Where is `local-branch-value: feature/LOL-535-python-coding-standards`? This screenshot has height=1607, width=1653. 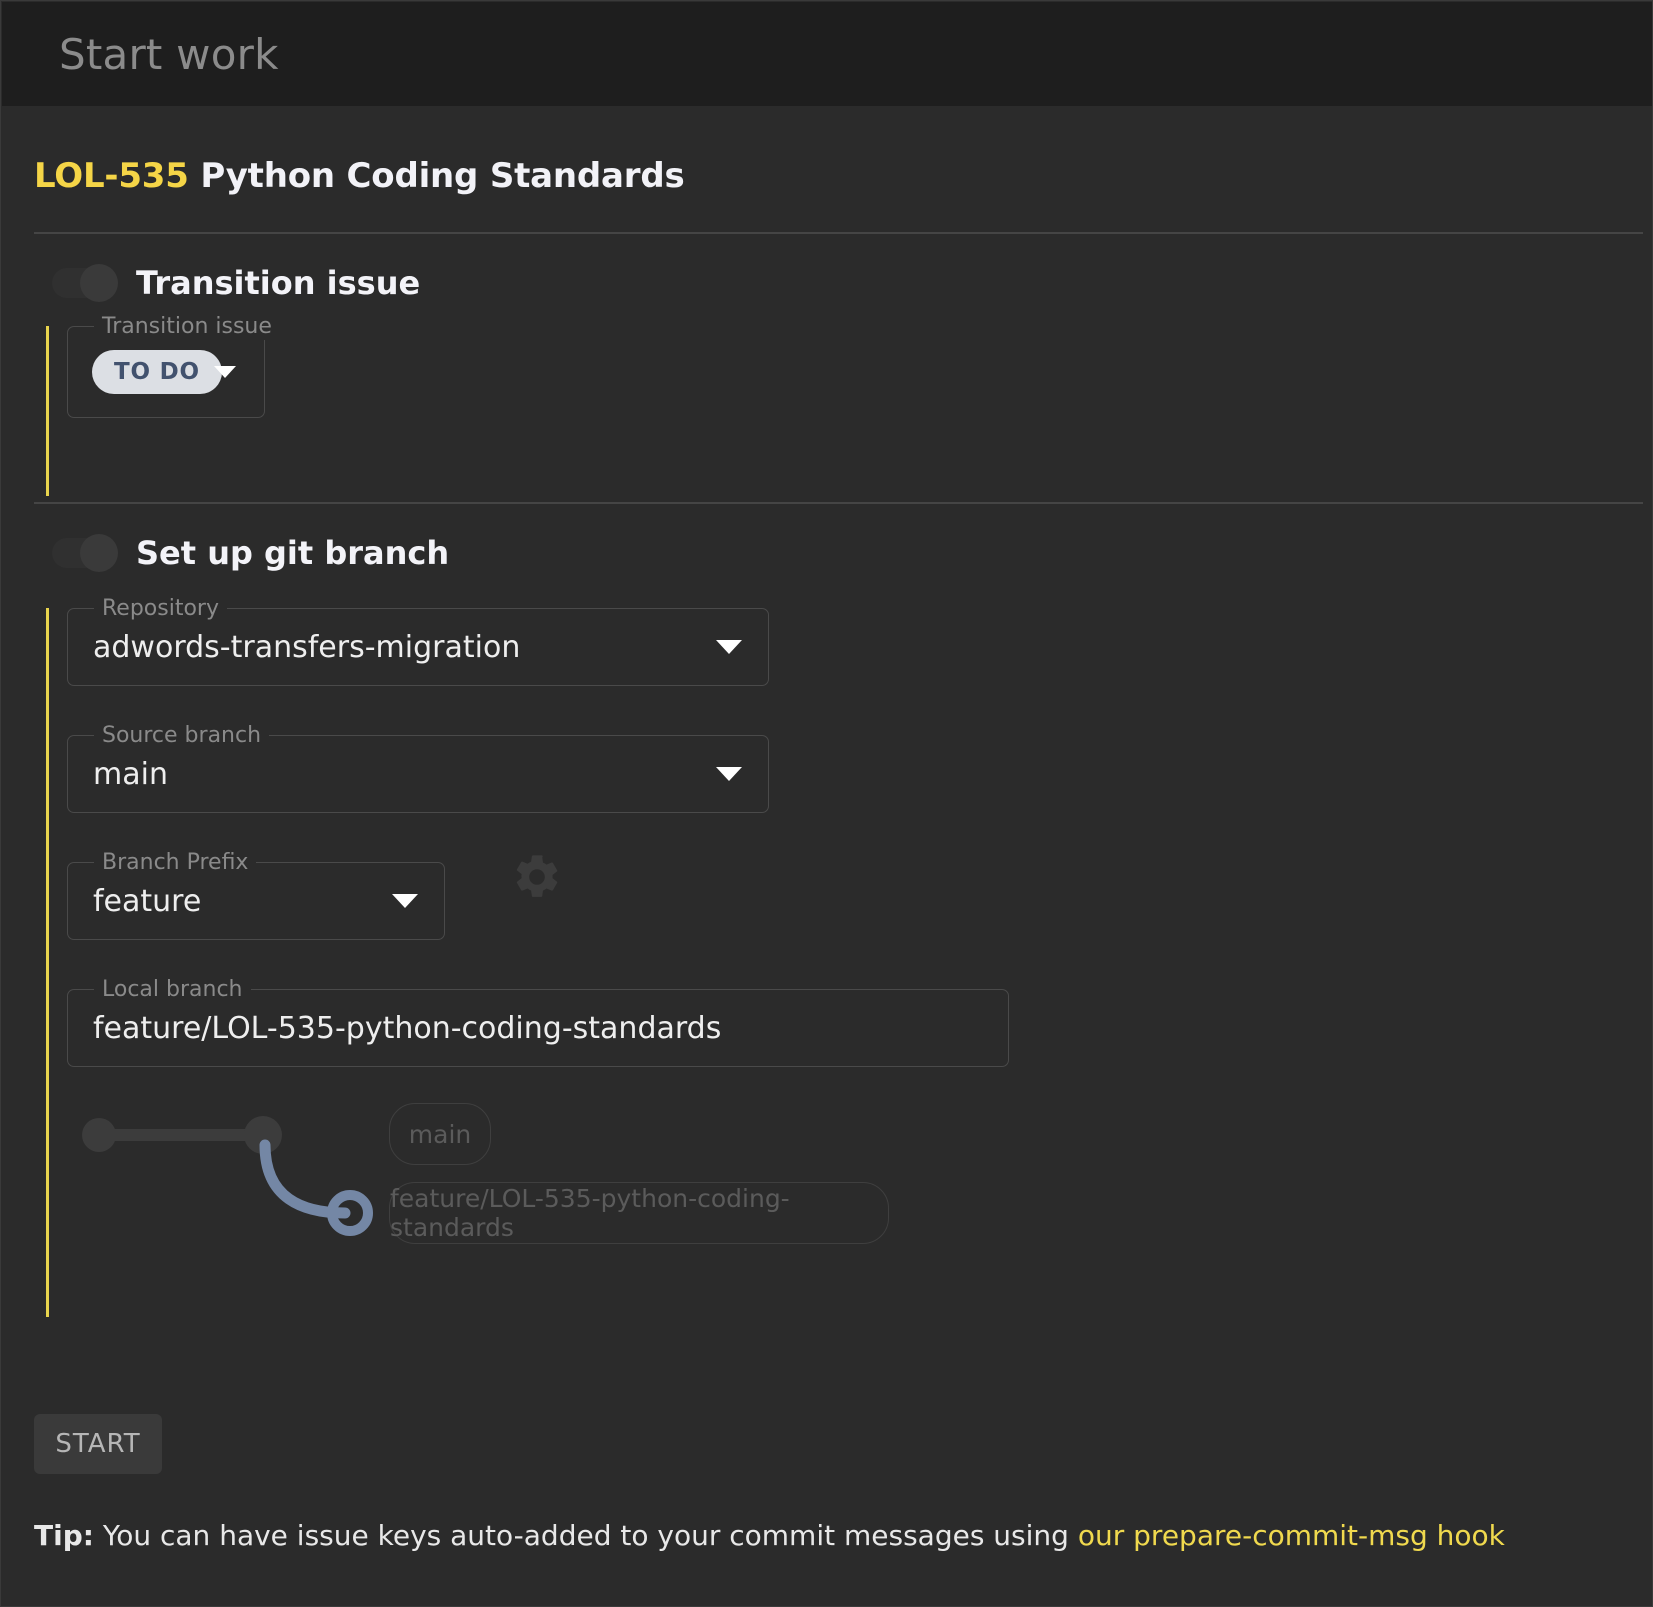 local-branch-value: feature/LOL-535-python-coding-standards is located at coordinates (407, 1028).